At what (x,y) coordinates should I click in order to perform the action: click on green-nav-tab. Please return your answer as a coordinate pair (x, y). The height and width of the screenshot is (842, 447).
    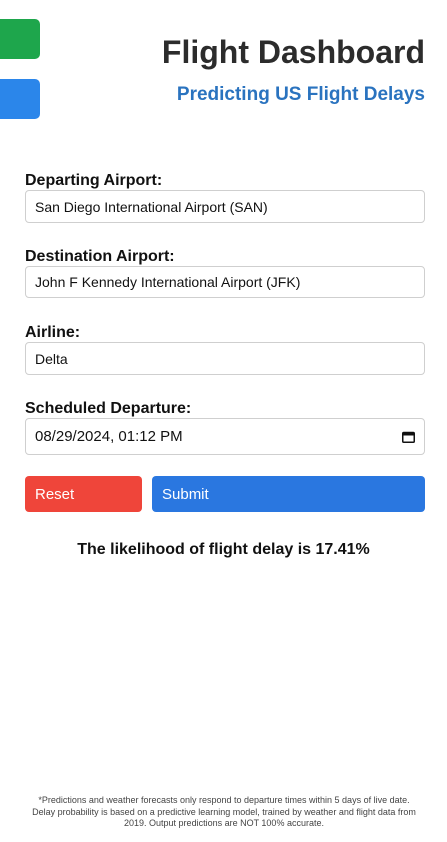
    Looking at the image, I should click on (20, 39).